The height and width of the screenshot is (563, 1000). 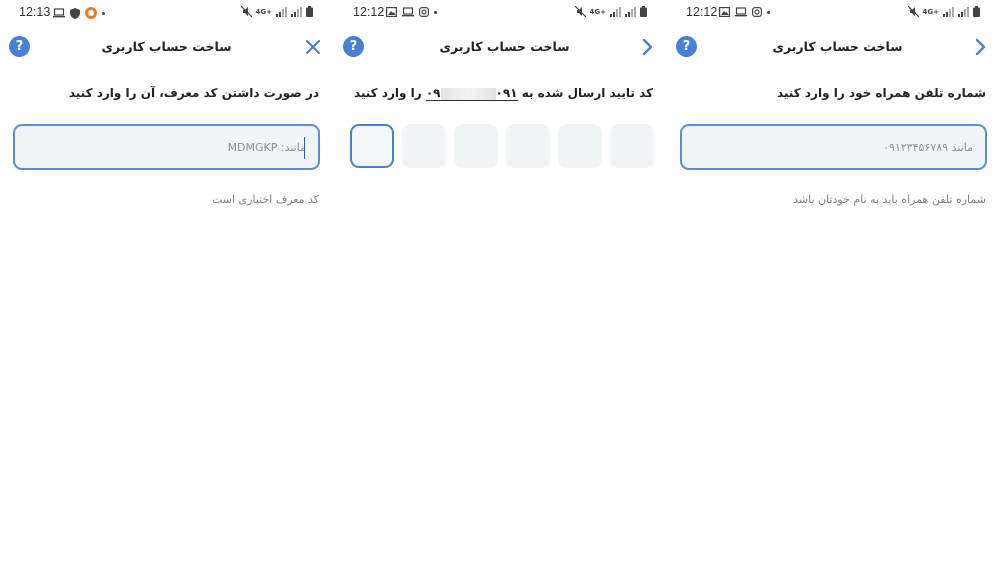 I want to click on phone-number-start: ۰۹۱, so click(x=506, y=93).